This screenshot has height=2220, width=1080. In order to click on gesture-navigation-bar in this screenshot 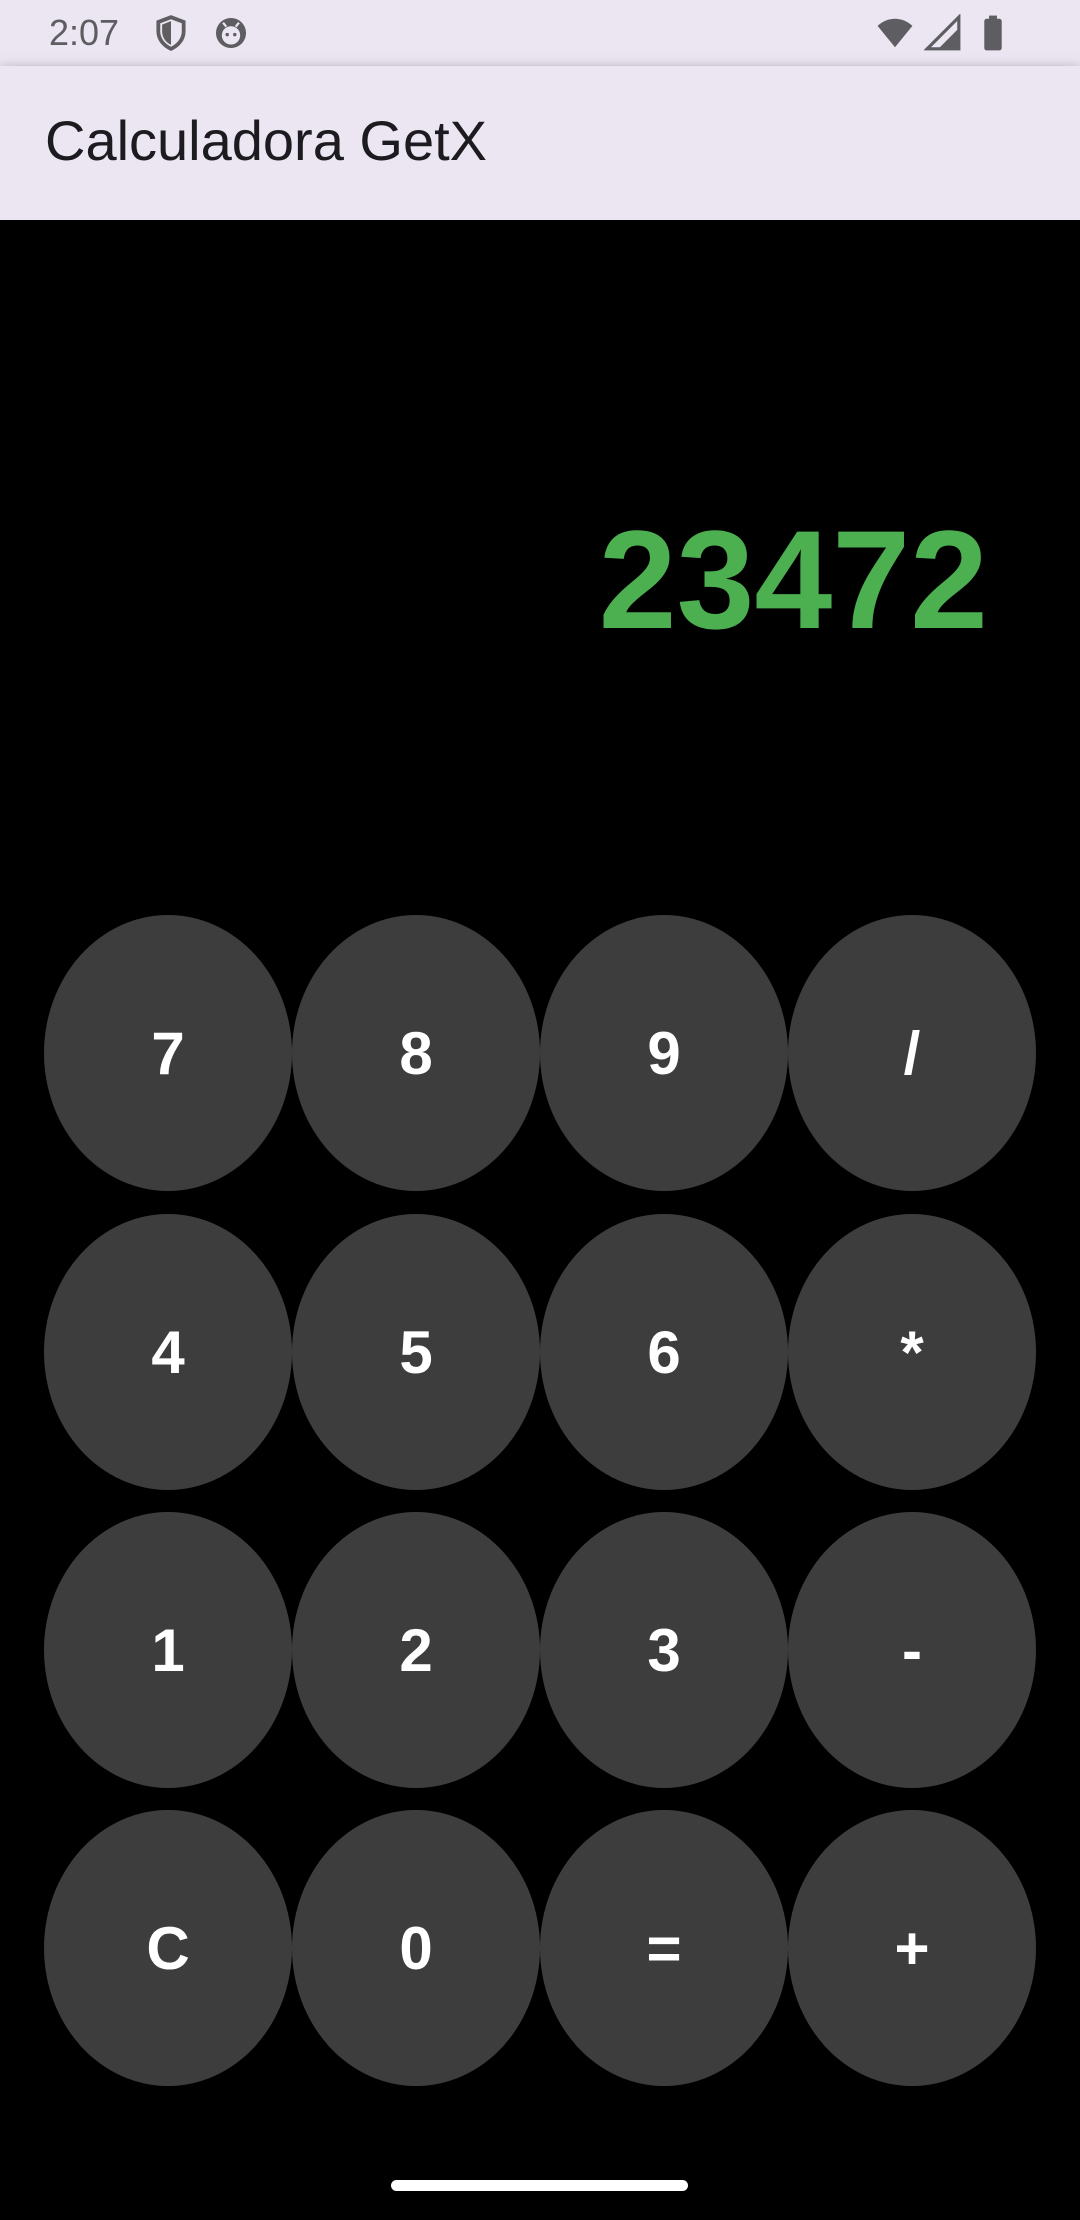, I will do `click(539, 2185)`.